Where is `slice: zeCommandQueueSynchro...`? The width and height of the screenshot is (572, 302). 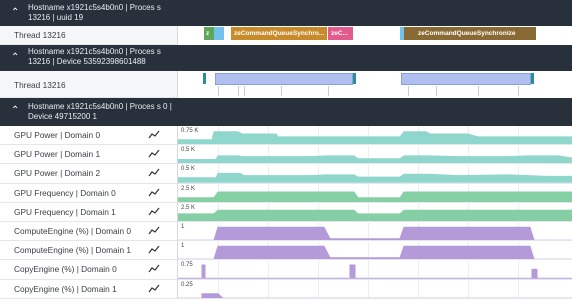
slice: zeCommandQueueSynchro... is located at coordinates (279, 33).